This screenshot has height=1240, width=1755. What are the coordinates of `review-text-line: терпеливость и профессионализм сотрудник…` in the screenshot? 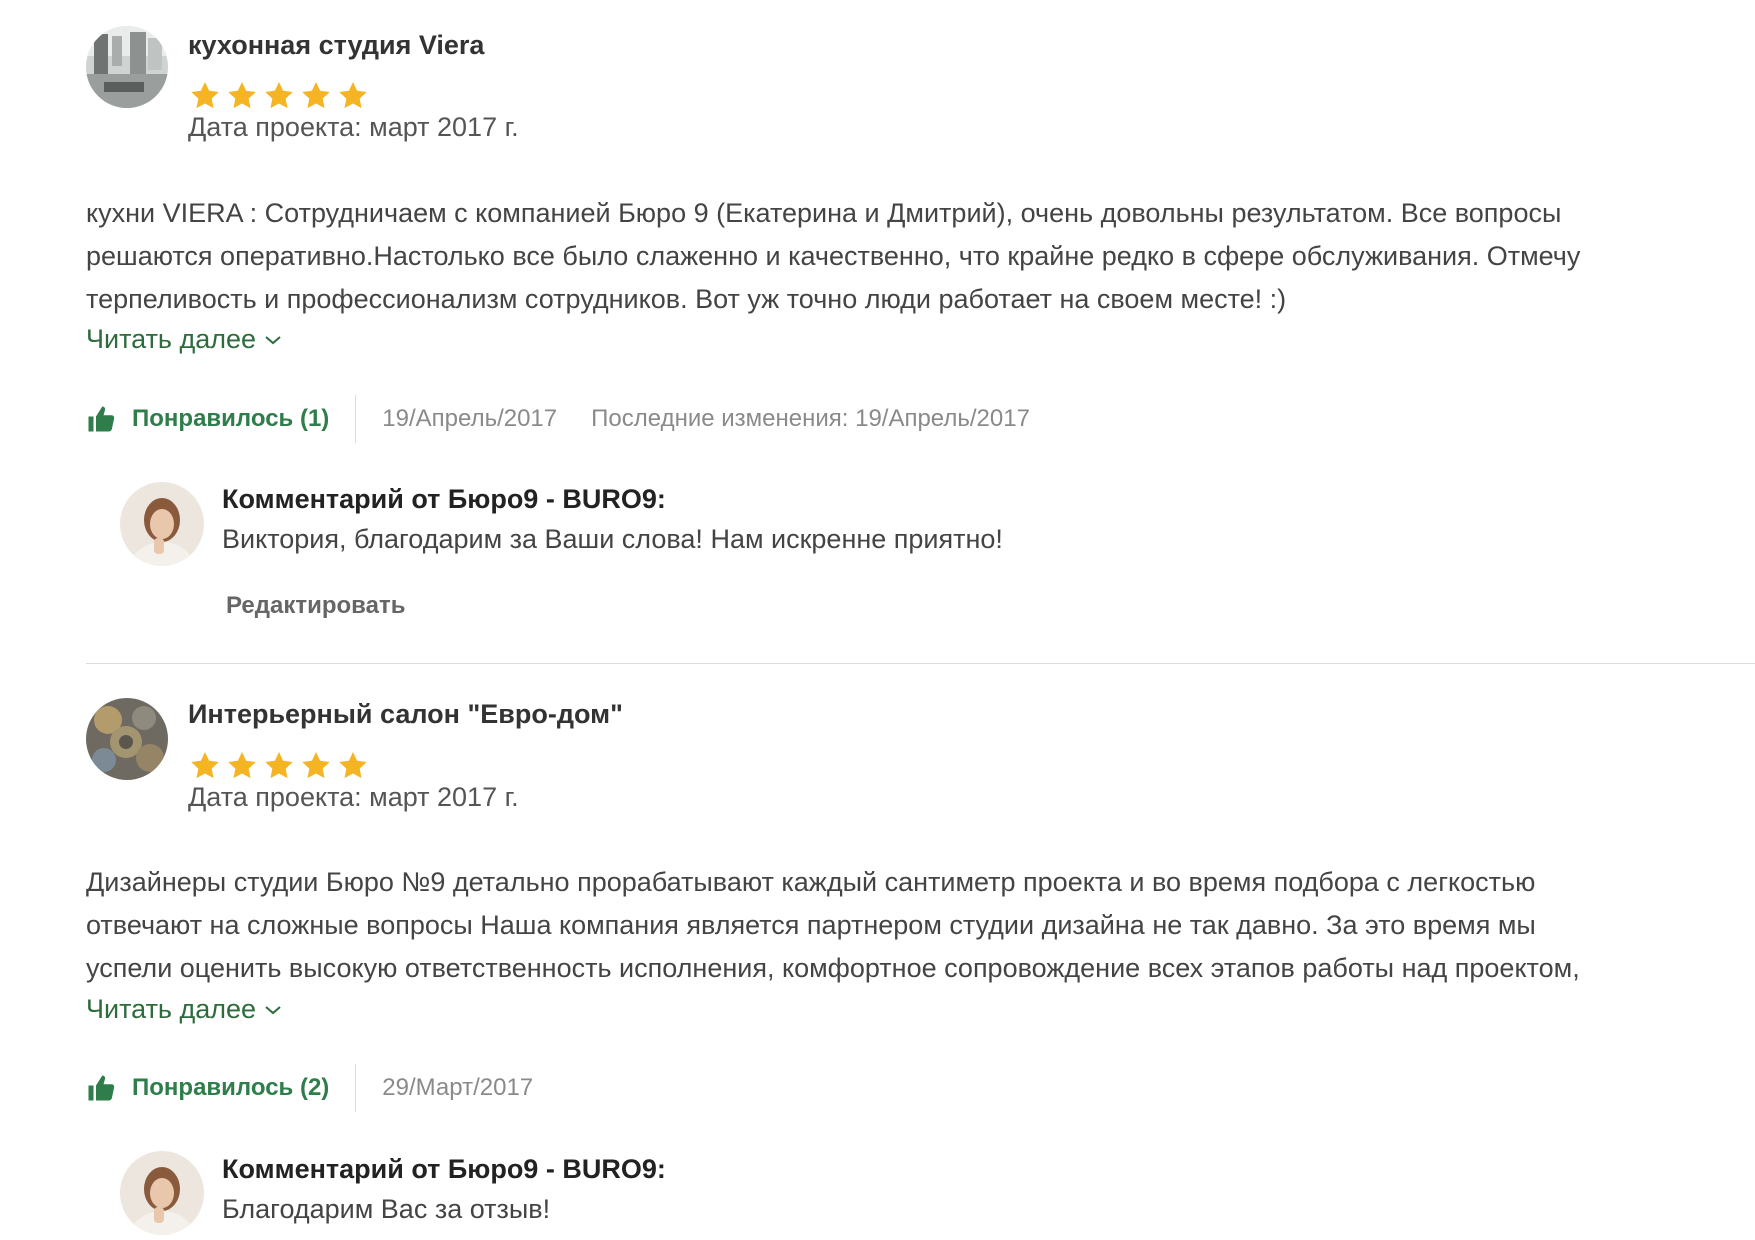 It's located at (686, 299).